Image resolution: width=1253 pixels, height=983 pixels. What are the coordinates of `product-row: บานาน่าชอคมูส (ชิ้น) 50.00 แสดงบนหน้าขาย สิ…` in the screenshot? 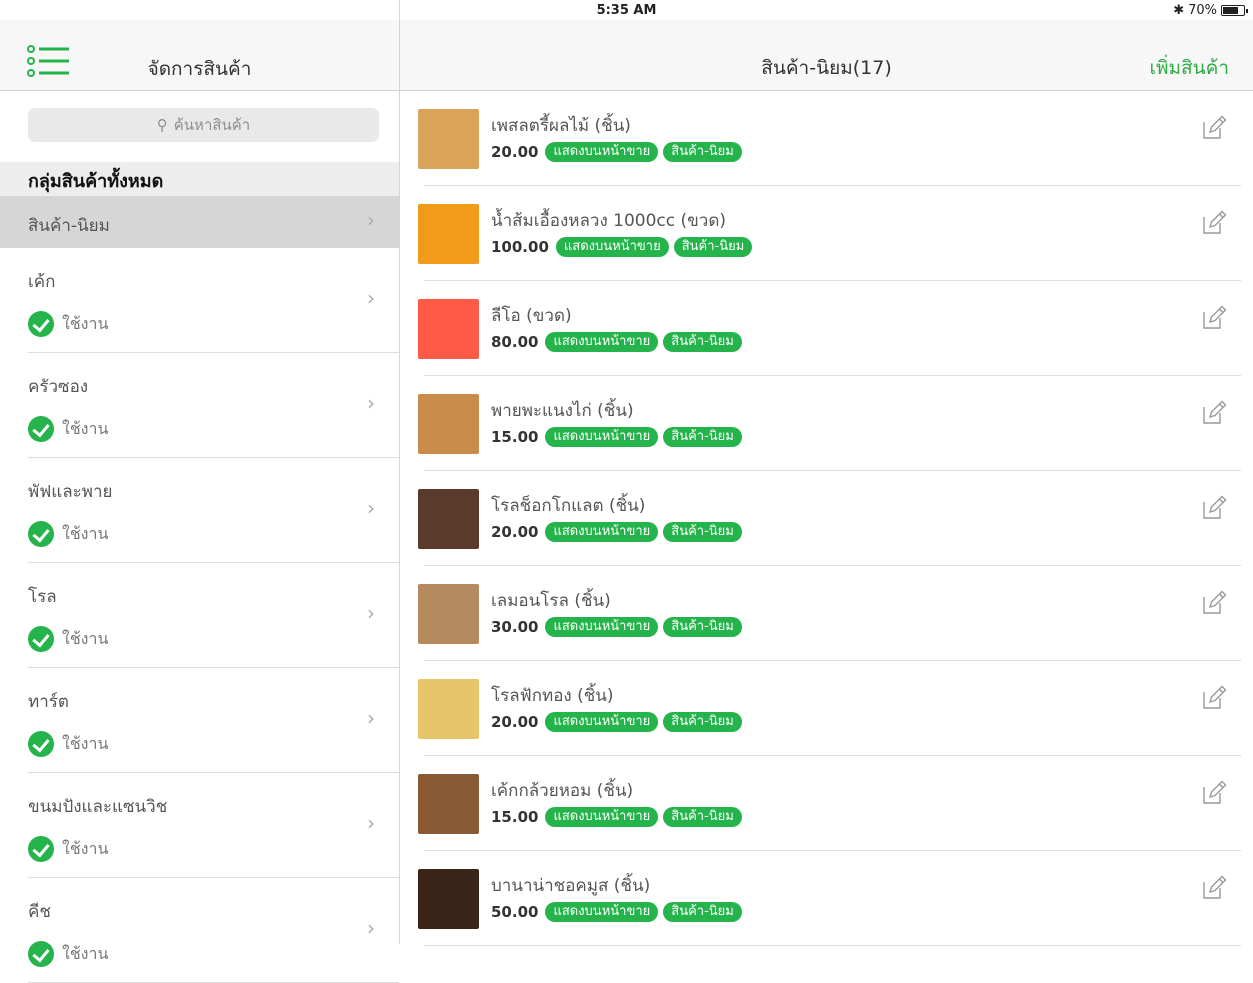 It's located at (826, 898).